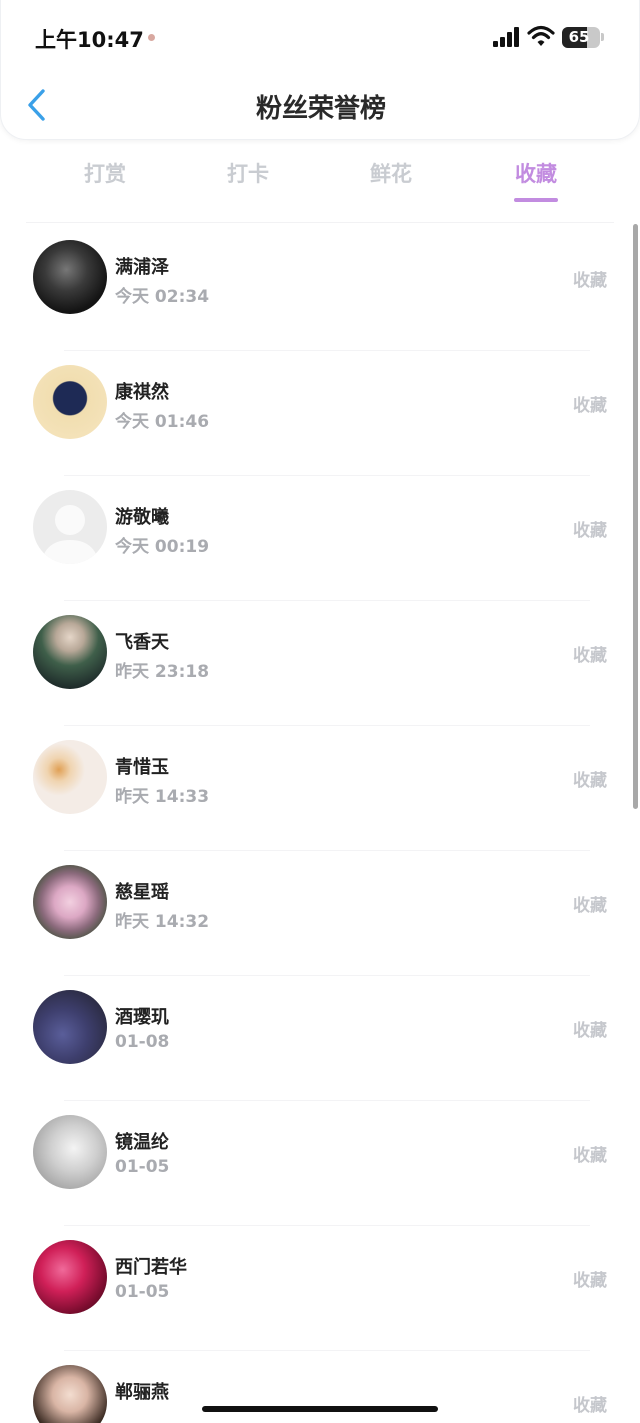 Image resolution: width=640 pixels, height=1423 pixels. I want to click on cellular-signal-icon, so click(506, 37).